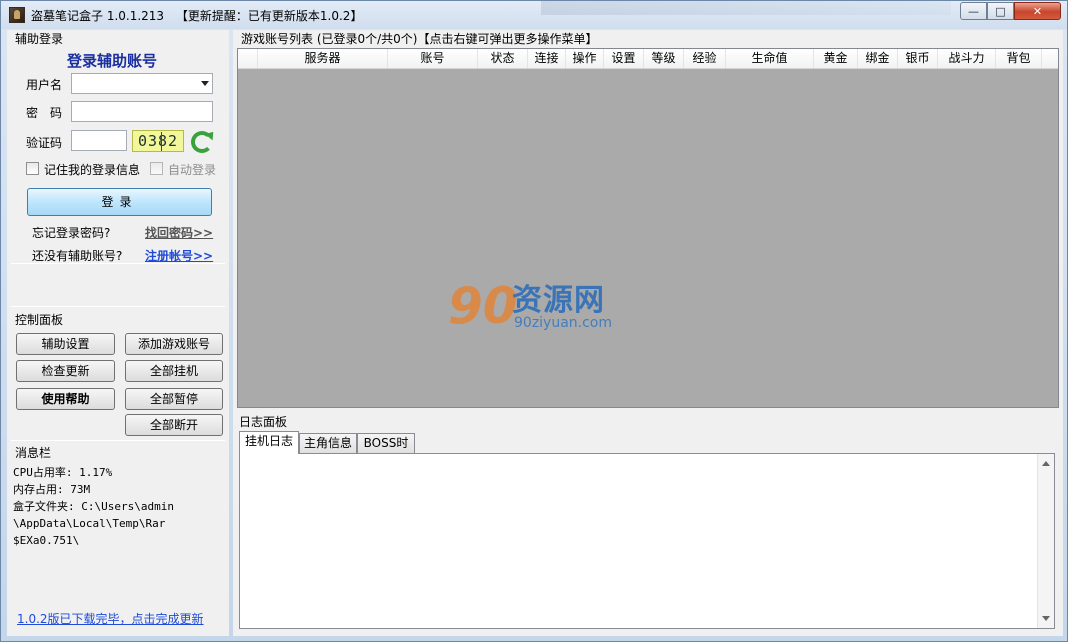  I want to click on column-header-bound-gold: 绑金, so click(878, 58).